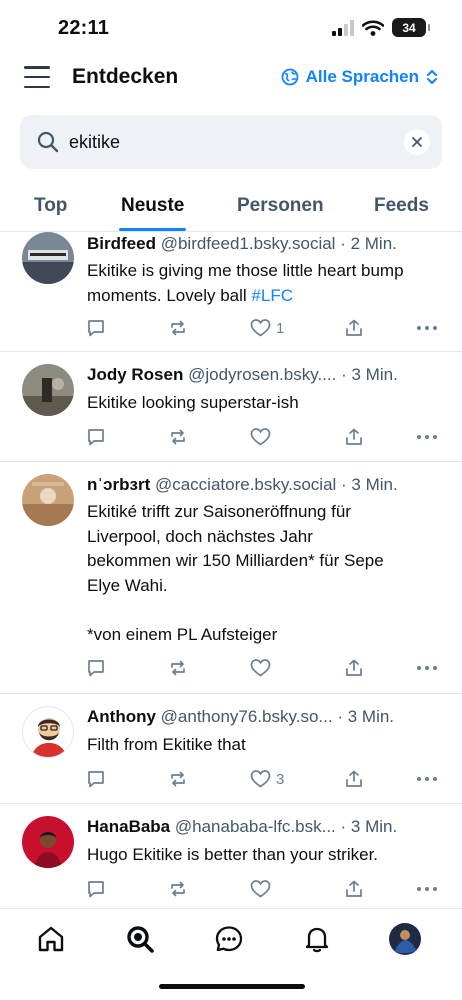  Describe the element at coordinates (128, 826) in the screenshot. I see `author-name: HanaBaba` at that location.